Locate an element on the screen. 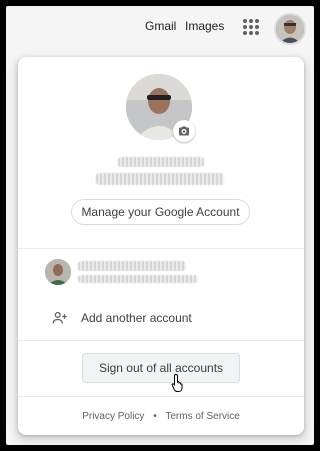 The height and width of the screenshot is (451, 320). profile-avatar is located at coordinates (290, 29).